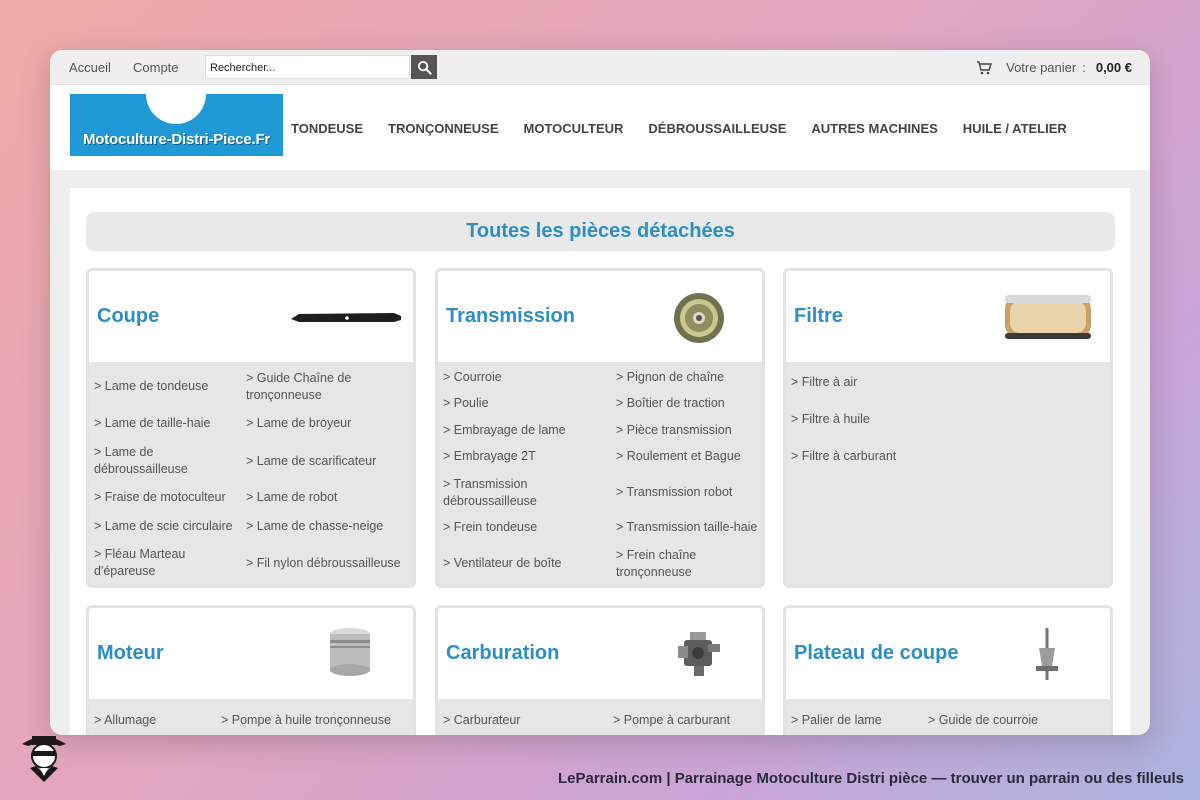  I want to click on logo-text: Motoculture-Distri-Piece.Fr, so click(176, 139).